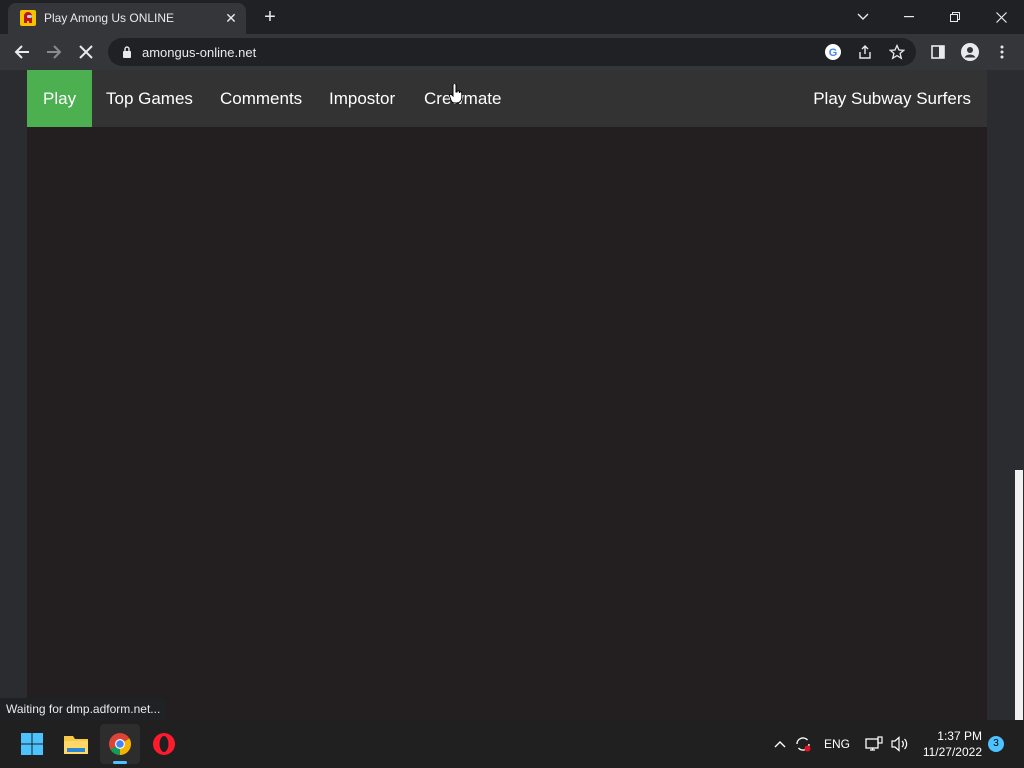 Image resolution: width=1024 pixels, height=768 pixels. I want to click on new-tab-icon: +, so click(270, 17).